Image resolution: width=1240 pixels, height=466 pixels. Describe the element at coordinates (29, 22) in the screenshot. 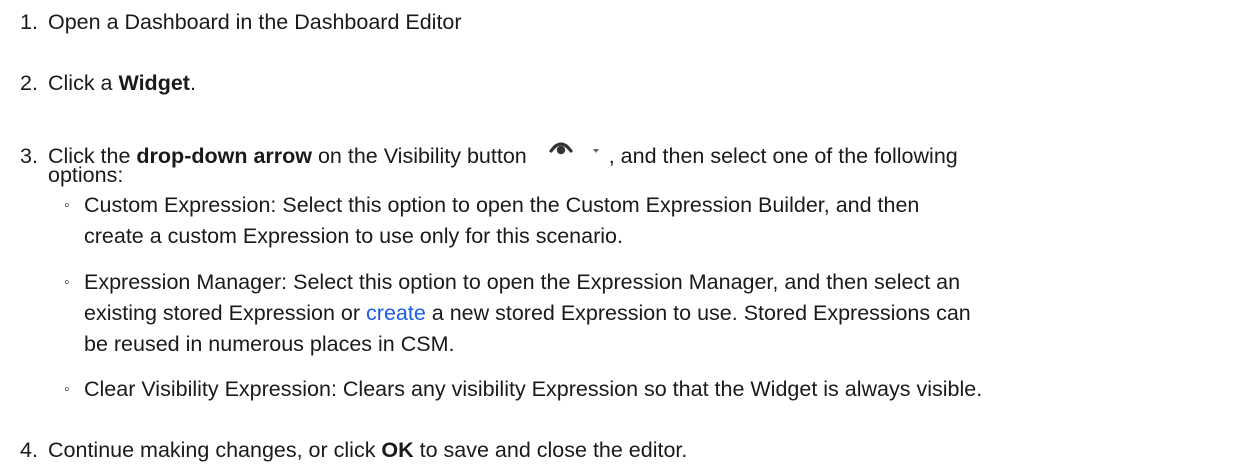

I see `step-number: 1.` at that location.